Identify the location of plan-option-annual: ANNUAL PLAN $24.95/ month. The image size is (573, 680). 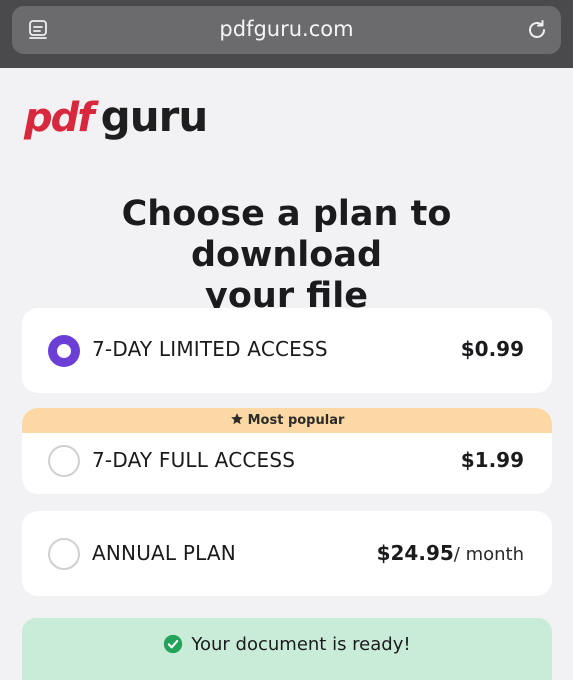
(287, 553).